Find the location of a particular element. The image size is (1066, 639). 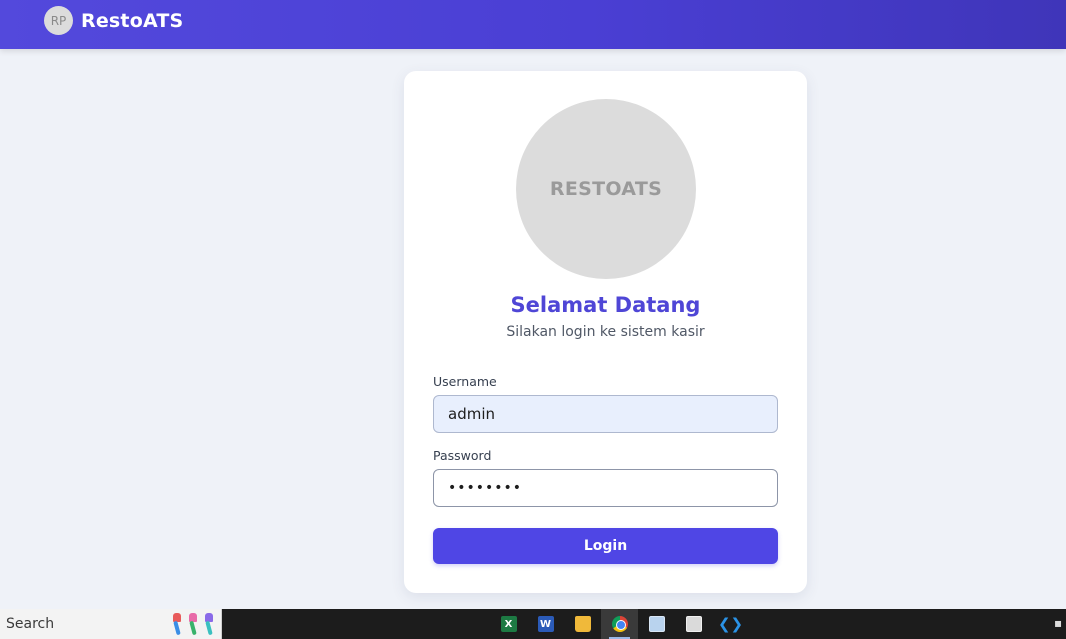

brand-avatar: RP is located at coordinates (58, 20).